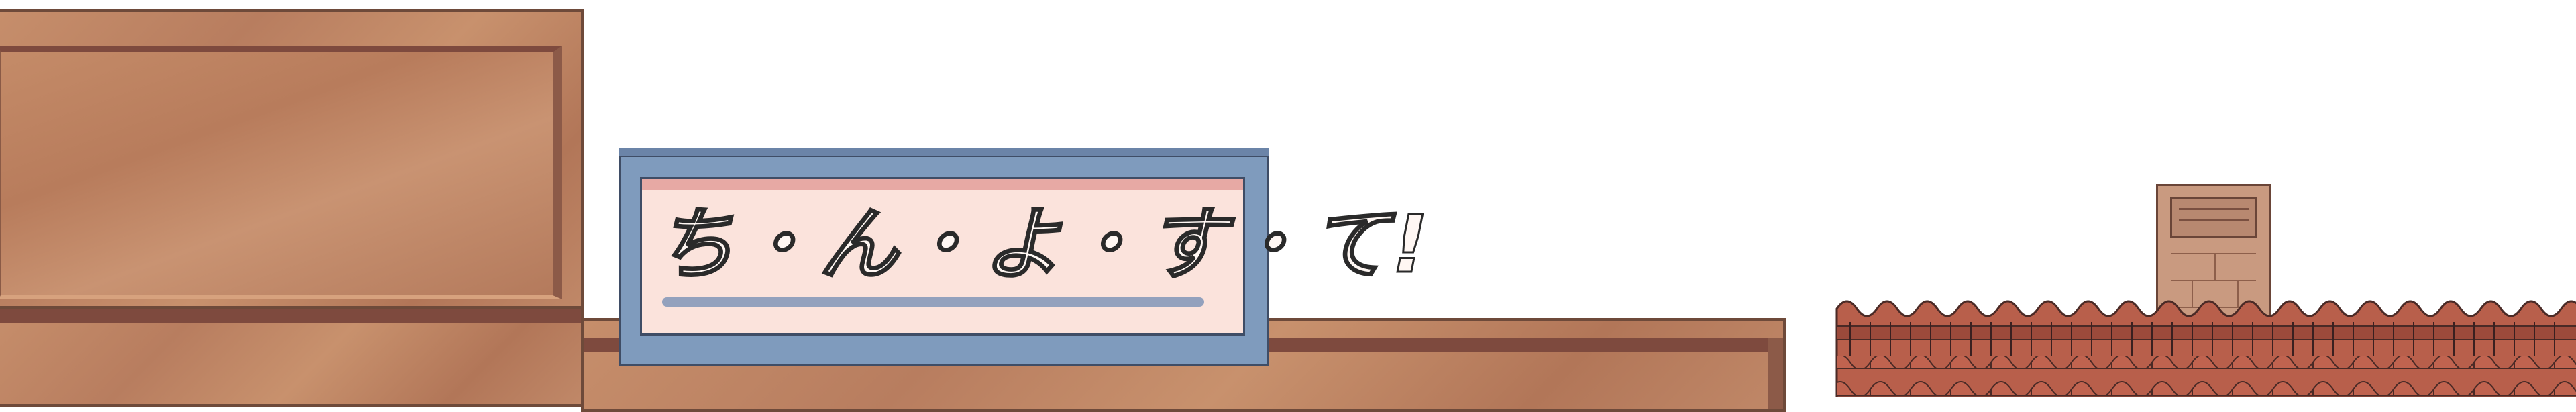 The image size is (2576, 412). What do you see at coordinates (2205, 348) in the screenshot?
I see `tiled-roof-icon` at bounding box center [2205, 348].